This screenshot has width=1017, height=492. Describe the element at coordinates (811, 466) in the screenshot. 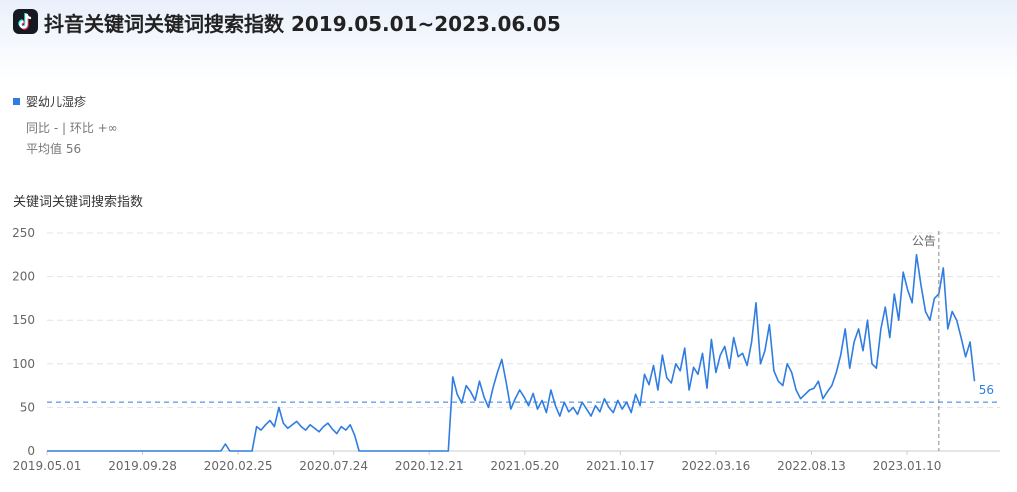

I see `x-tick-label: 2022.08.13` at that location.